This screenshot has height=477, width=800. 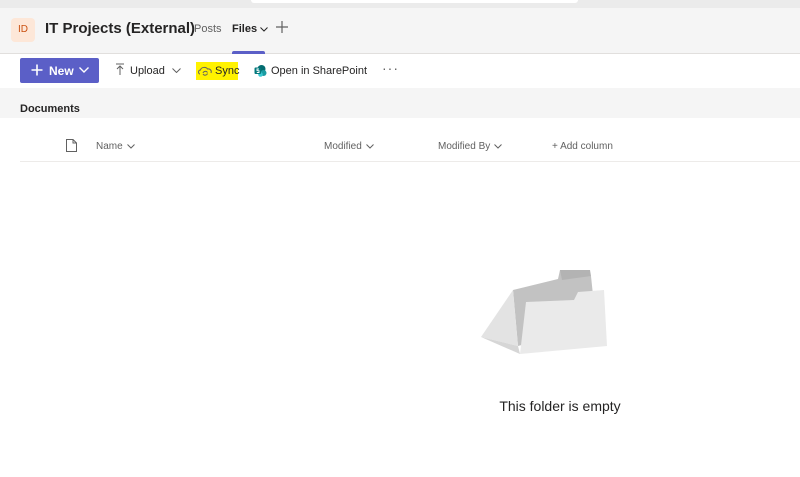 I want to click on tab-files-label: Files, so click(x=245, y=29).